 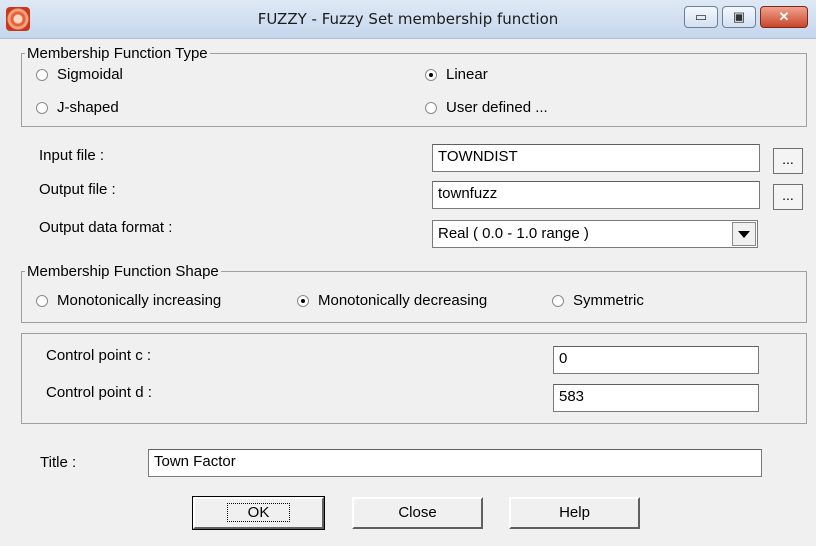 What do you see at coordinates (77, 189) in the screenshot?
I see `output-file-label: Output file :` at bounding box center [77, 189].